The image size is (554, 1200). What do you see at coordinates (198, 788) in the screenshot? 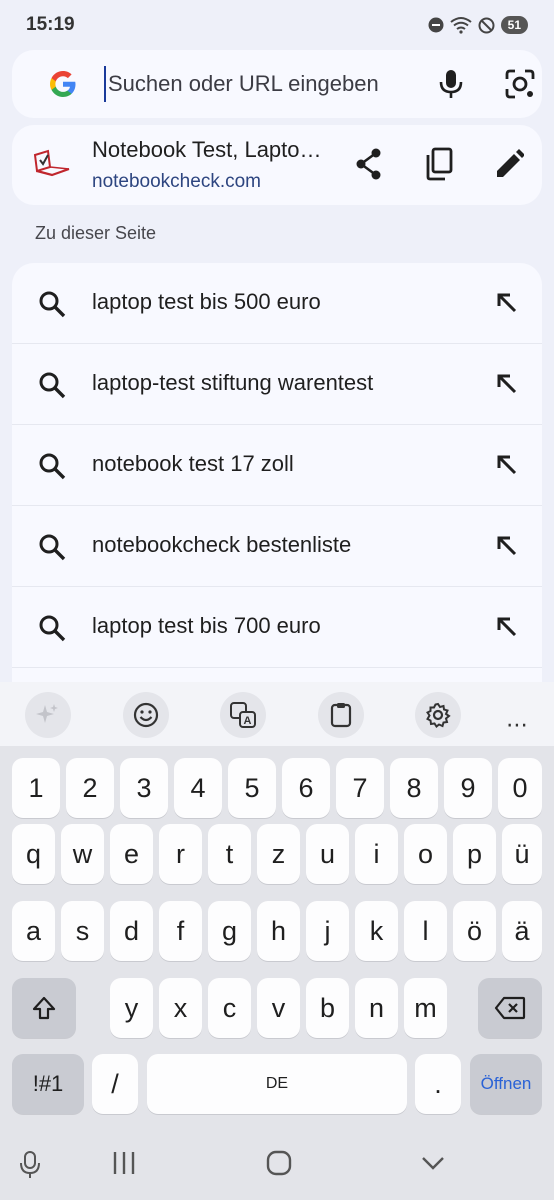
I see `key-4: 4` at bounding box center [198, 788].